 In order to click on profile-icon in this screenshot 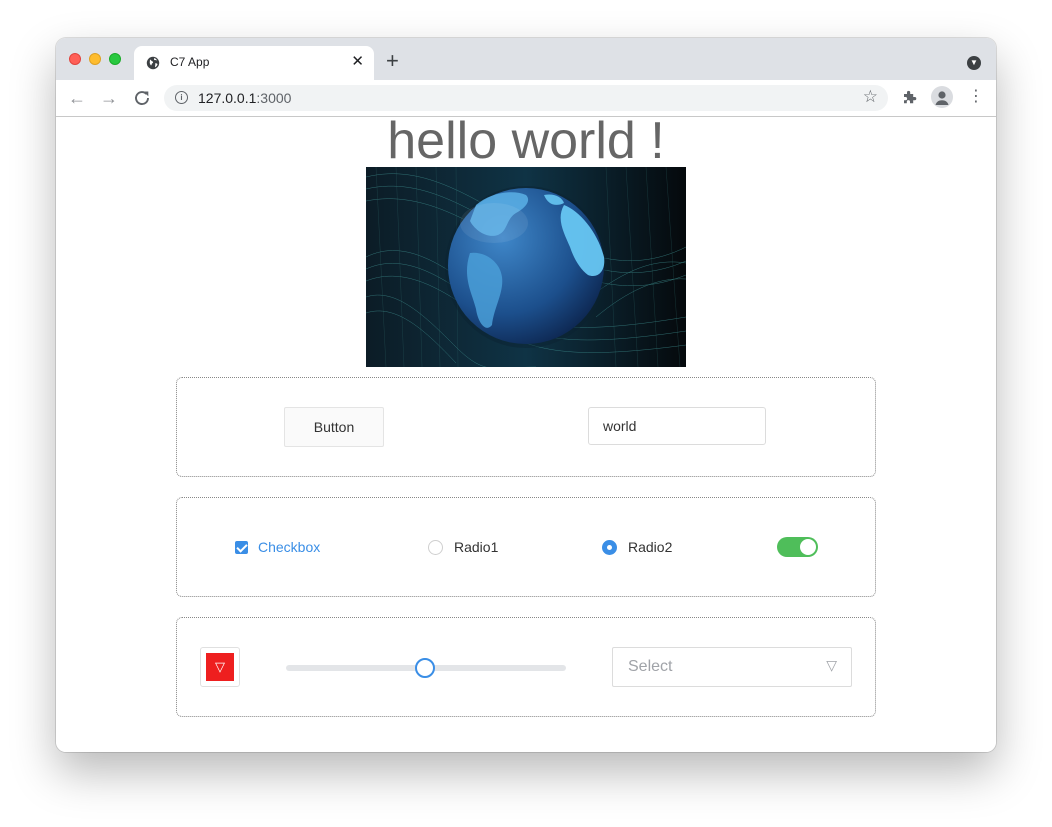, I will do `click(942, 97)`.